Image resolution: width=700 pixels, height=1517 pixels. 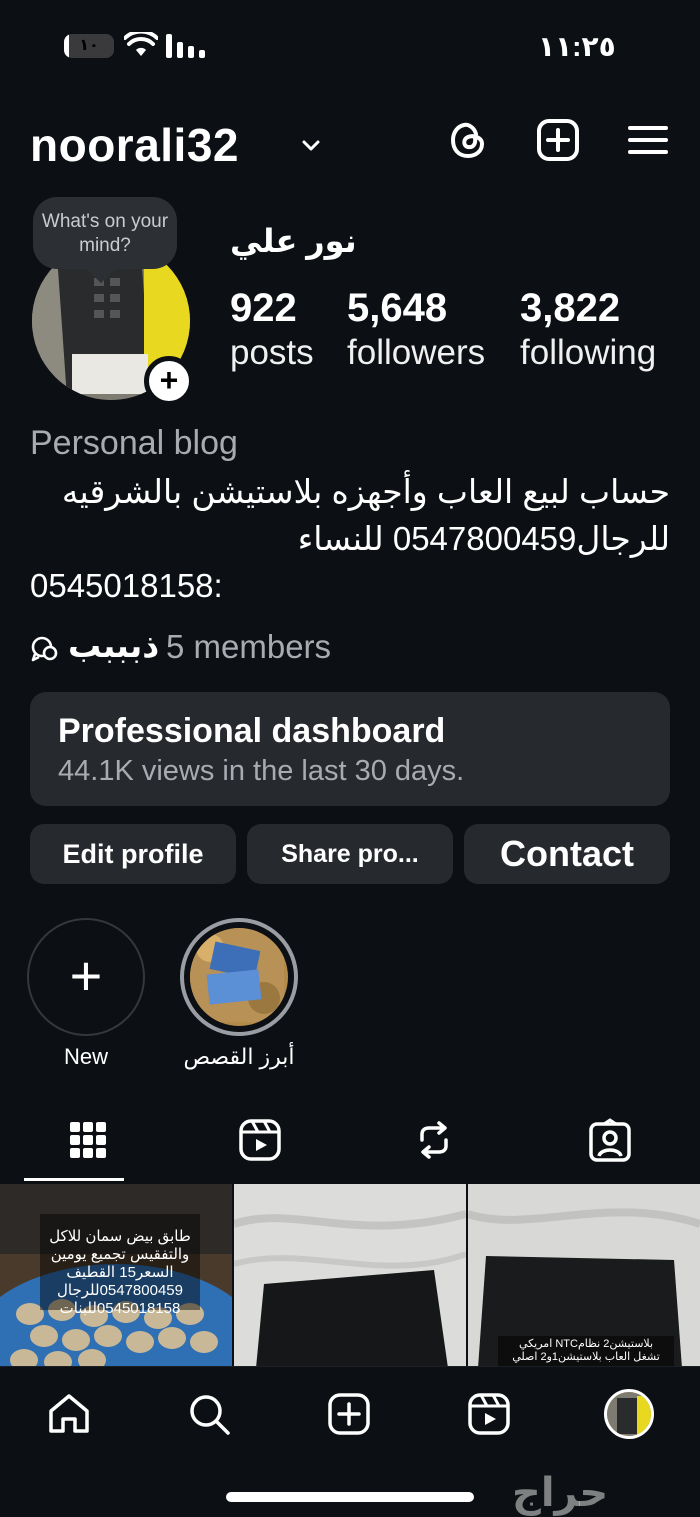 I want to click on bio-line: للرجال0547800459 للنساء, so click(x=483, y=538).